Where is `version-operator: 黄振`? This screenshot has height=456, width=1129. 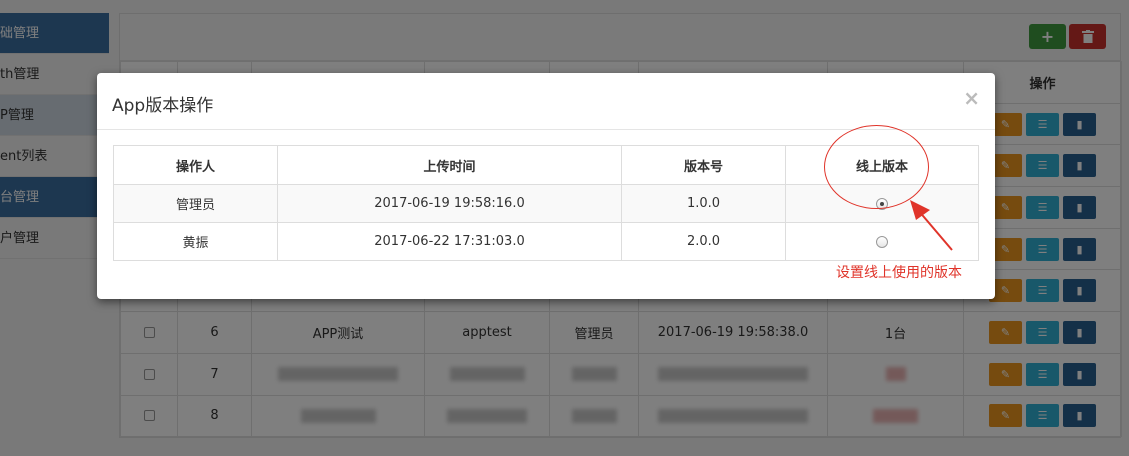
version-operator: 黄振 is located at coordinates (195, 241).